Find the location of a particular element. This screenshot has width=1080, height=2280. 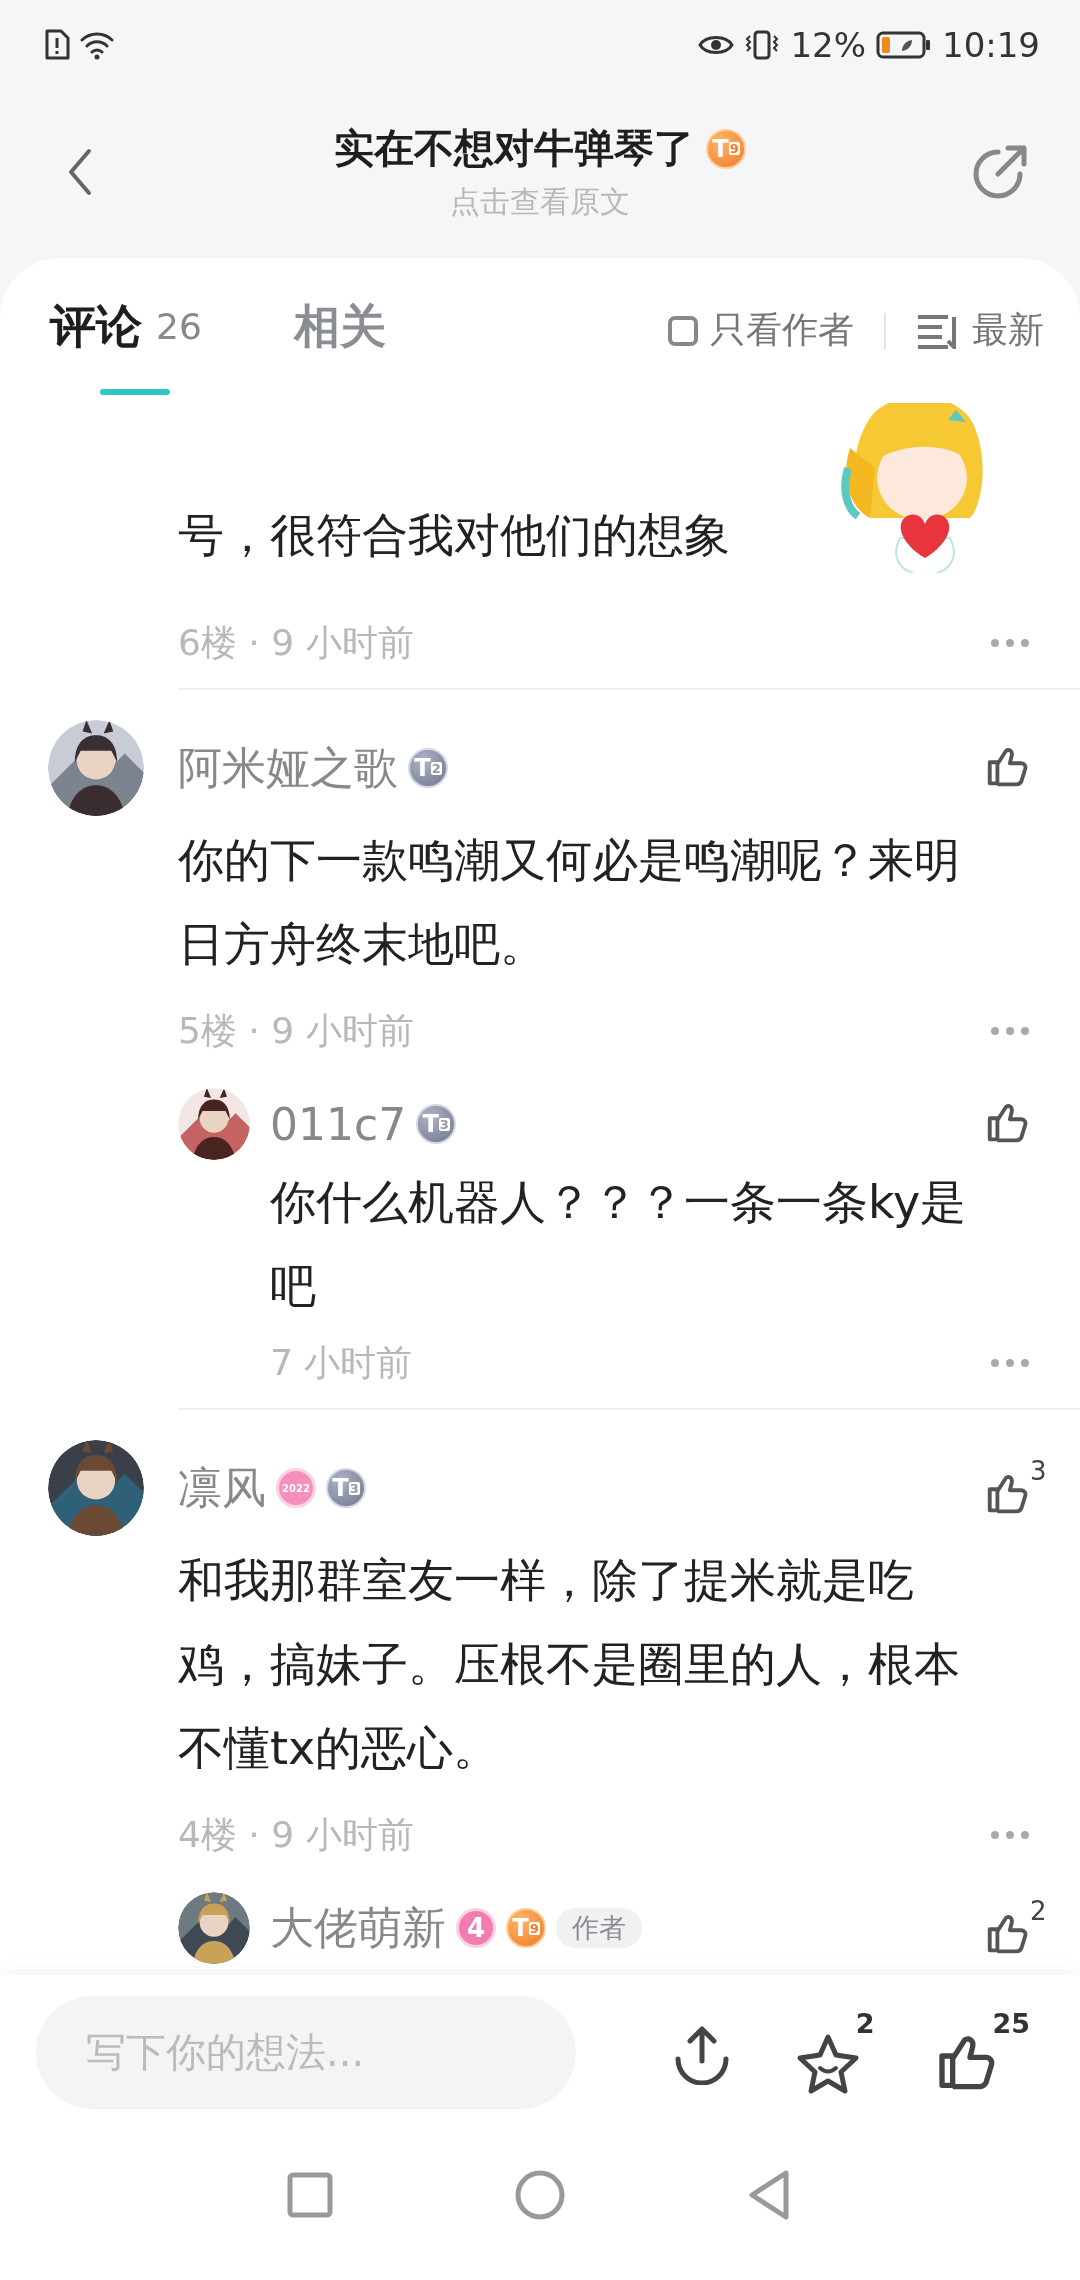

level-badge: 4 is located at coordinates (476, 1928).